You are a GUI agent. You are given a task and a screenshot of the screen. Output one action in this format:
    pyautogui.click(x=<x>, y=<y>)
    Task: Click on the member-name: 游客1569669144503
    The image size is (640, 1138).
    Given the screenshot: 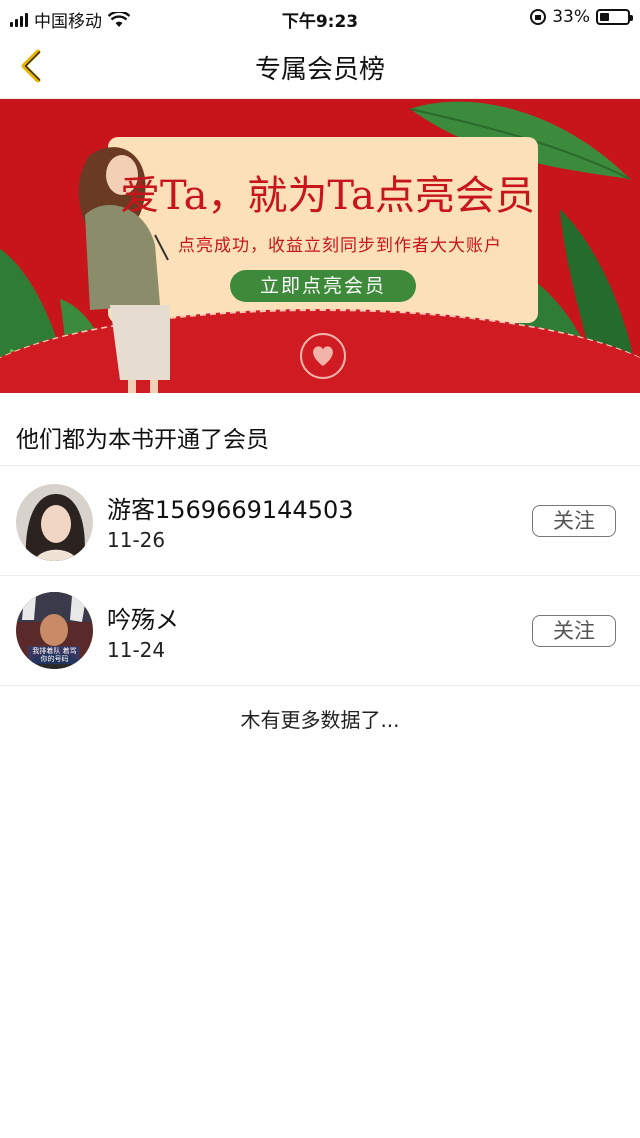 What is the action you would take?
    pyautogui.click(x=230, y=510)
    